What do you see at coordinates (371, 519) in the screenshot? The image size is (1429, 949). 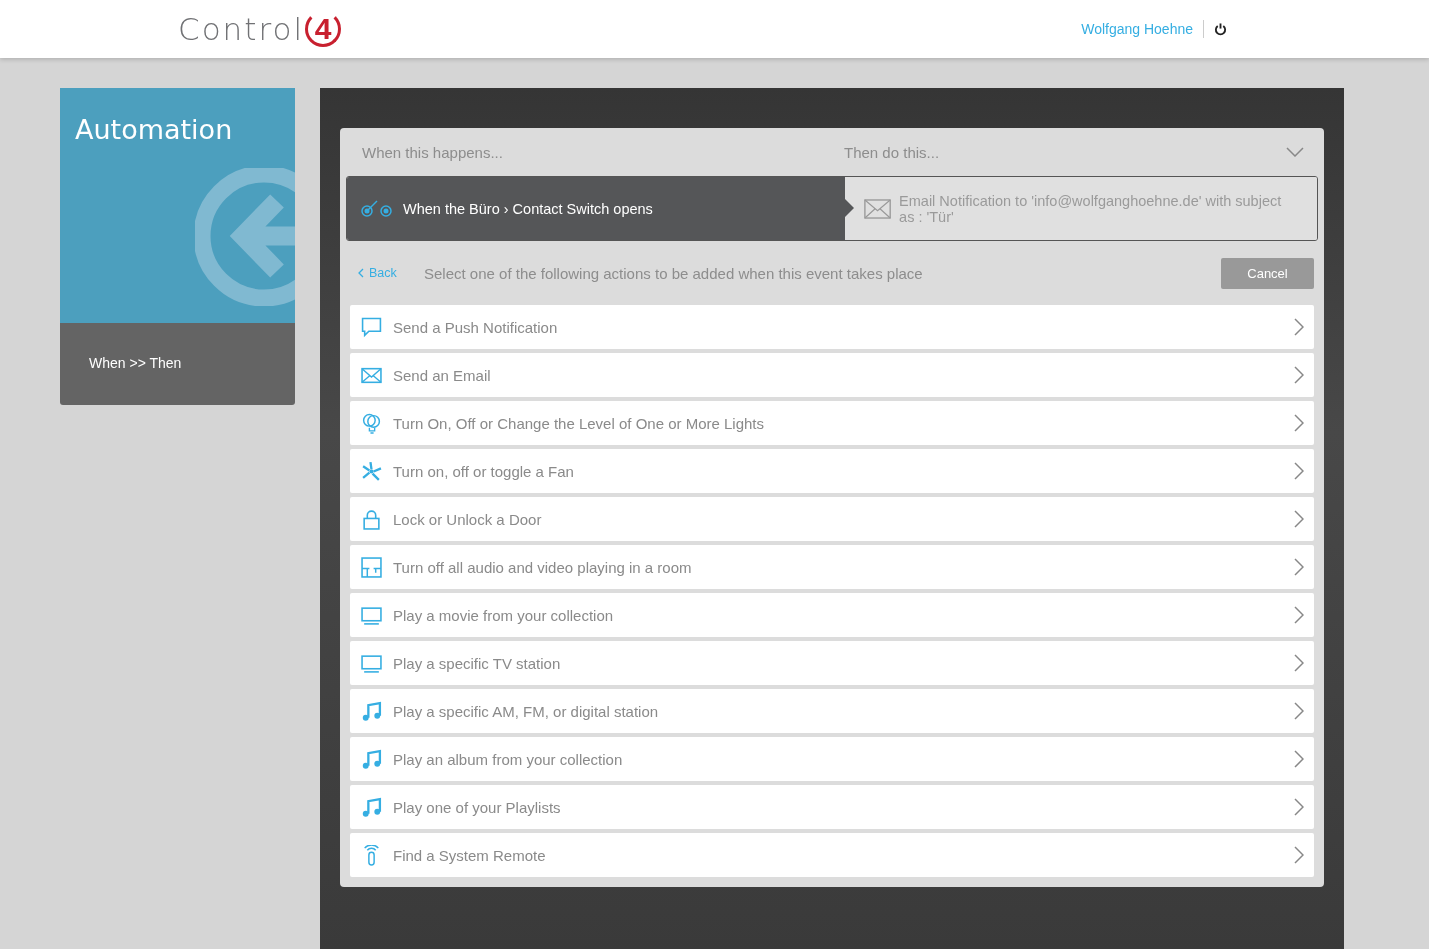 I see `padlock-icon` at bounding box center [371, 519].